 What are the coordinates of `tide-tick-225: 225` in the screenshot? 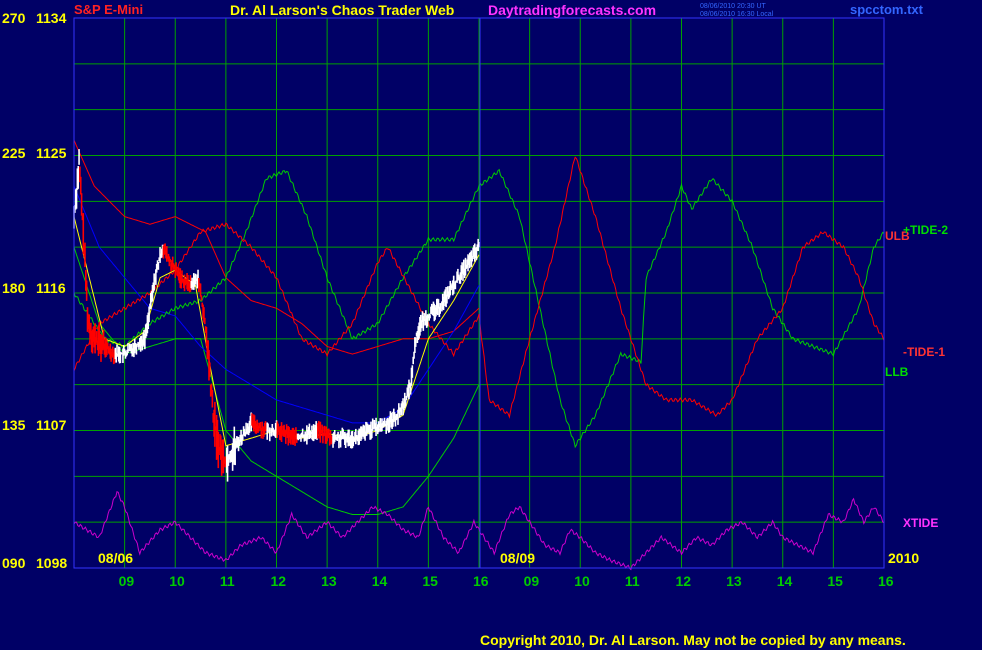 It's located at (14, 153).